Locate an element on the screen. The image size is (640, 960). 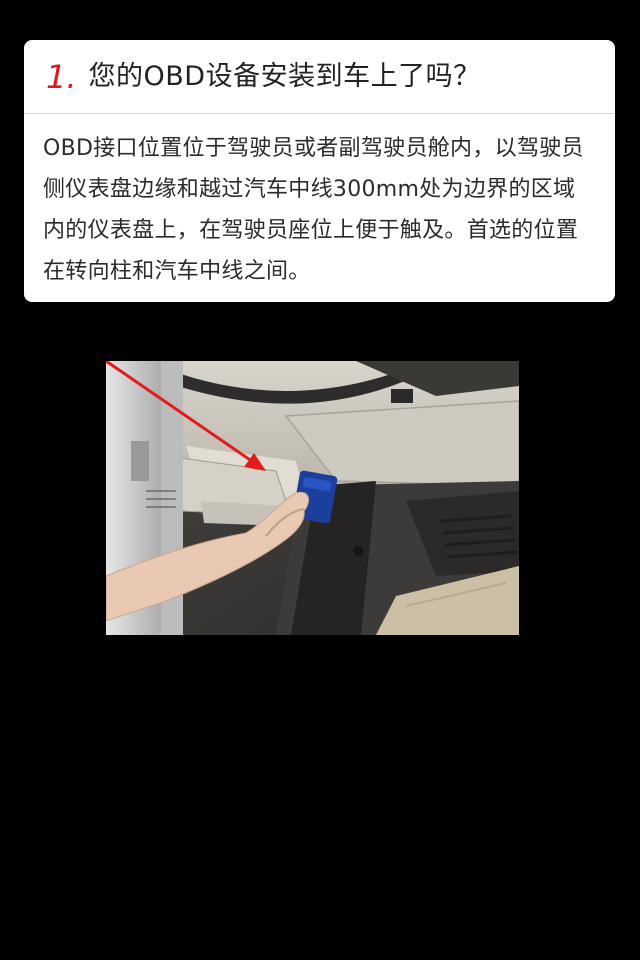
step-title: 您的OBD设备安装到车上了吗？ is located at coordinates (284, 76).